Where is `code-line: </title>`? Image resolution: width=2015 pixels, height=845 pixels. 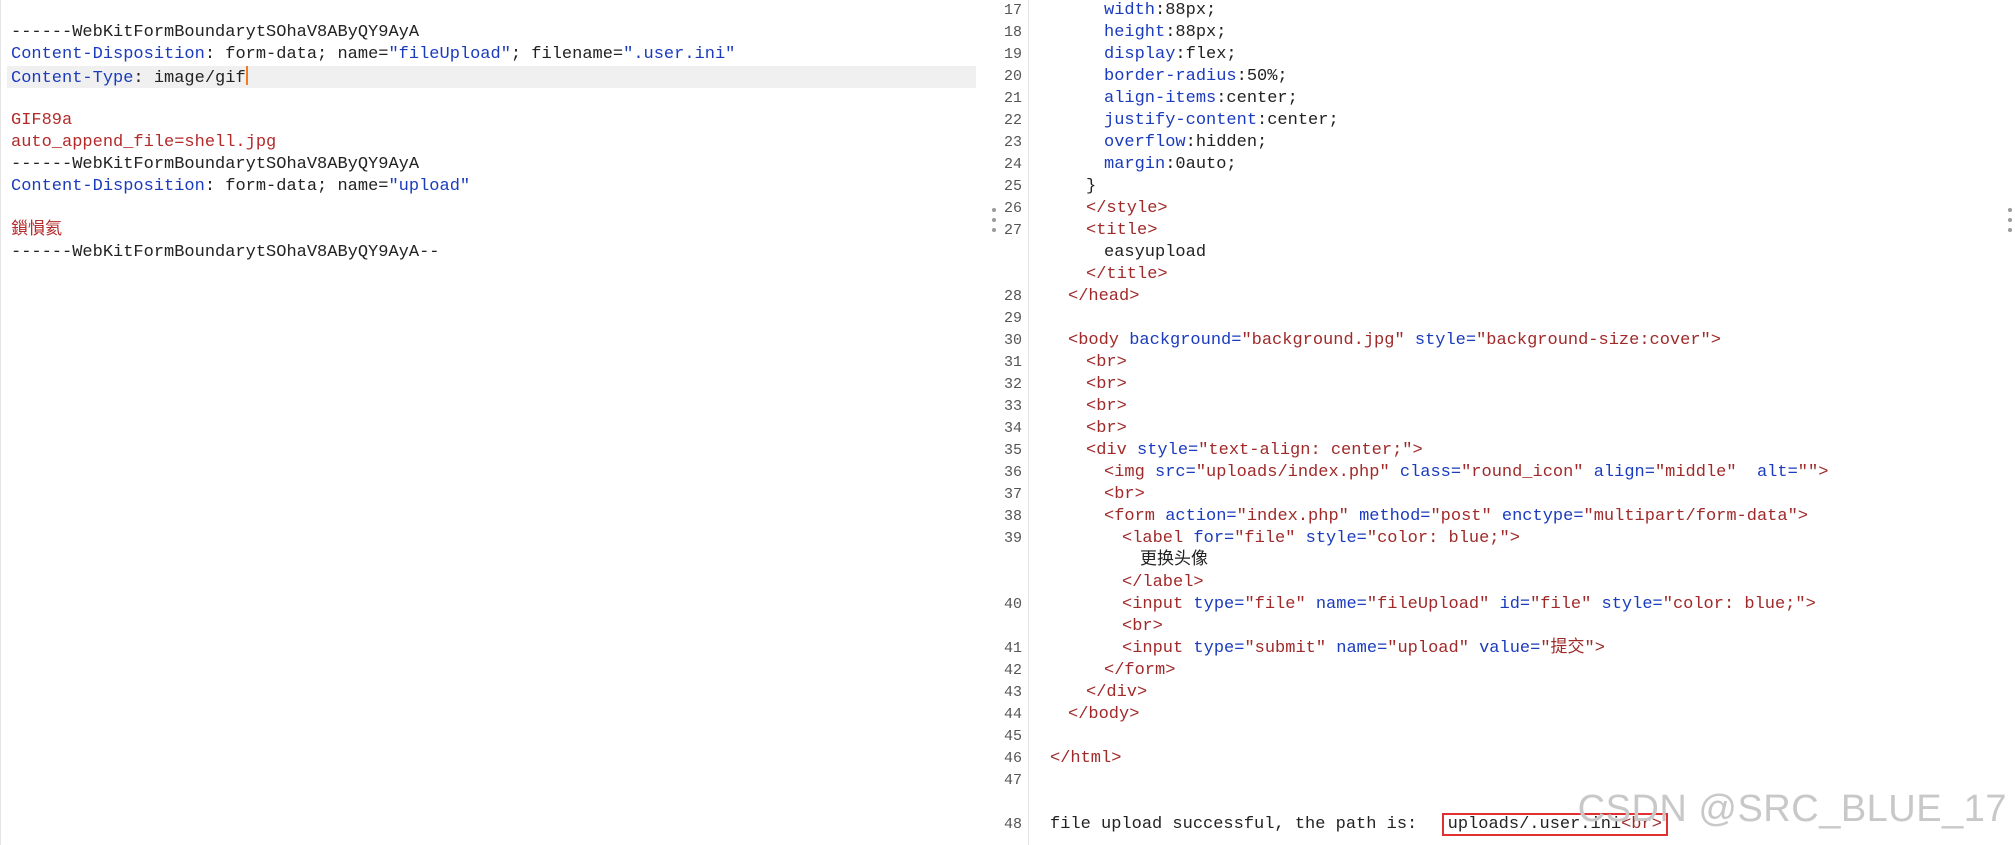 code-line: </title> is located at coordinates (1127, 275).